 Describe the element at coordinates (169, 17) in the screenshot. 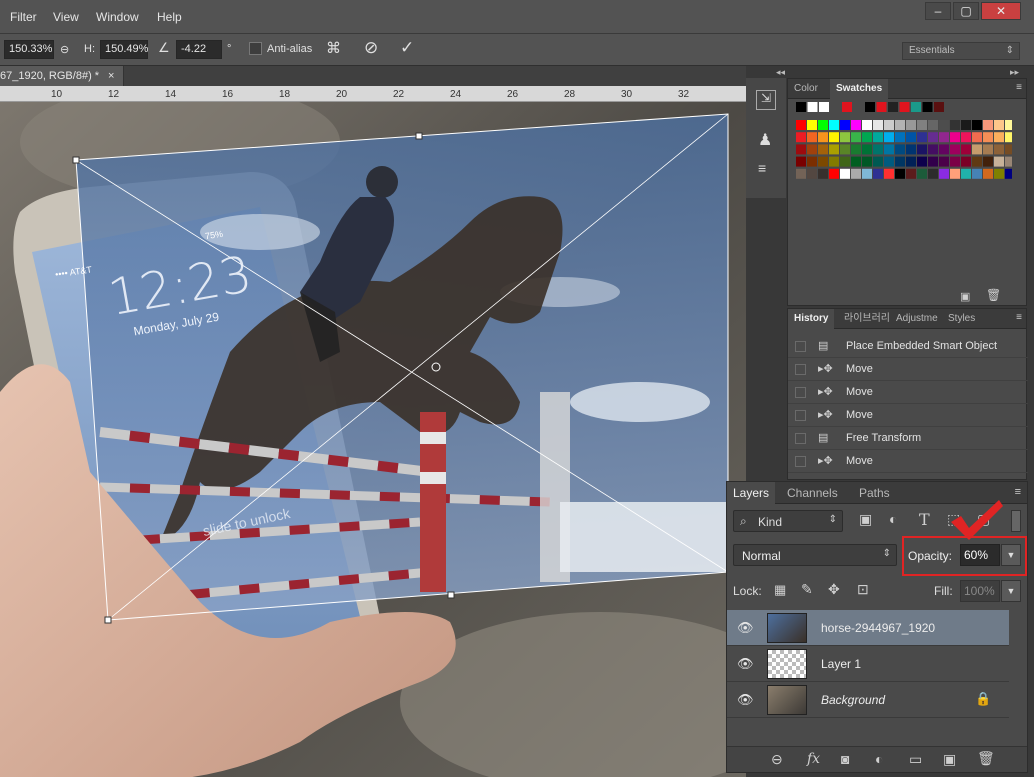

I see `menu-help: Help` at that location.